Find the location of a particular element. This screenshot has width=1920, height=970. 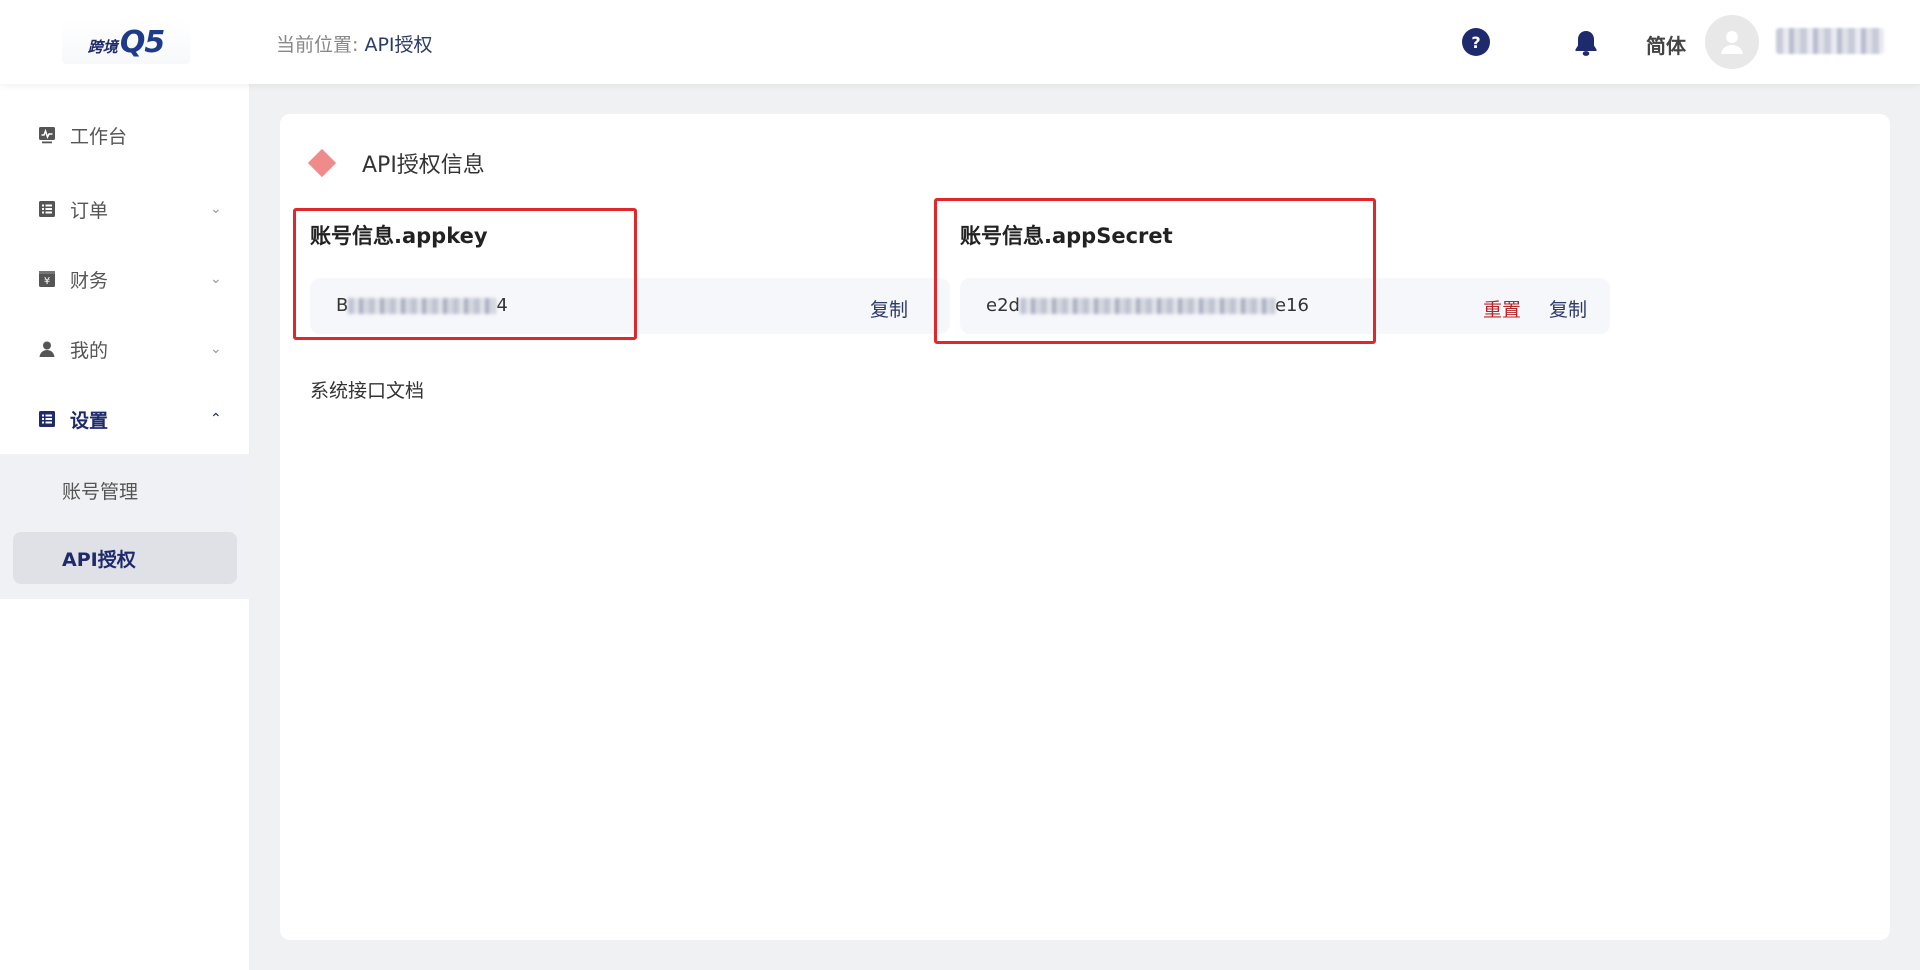

breadcrumb-current: API授权 is located at coordinates (398, 45).